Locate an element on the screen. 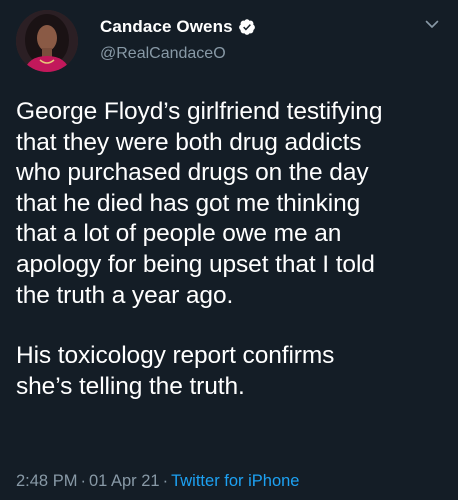 This screenshot has width=458, height=500. author-name-row: Candace Owens is located at coordinates (178, 27).